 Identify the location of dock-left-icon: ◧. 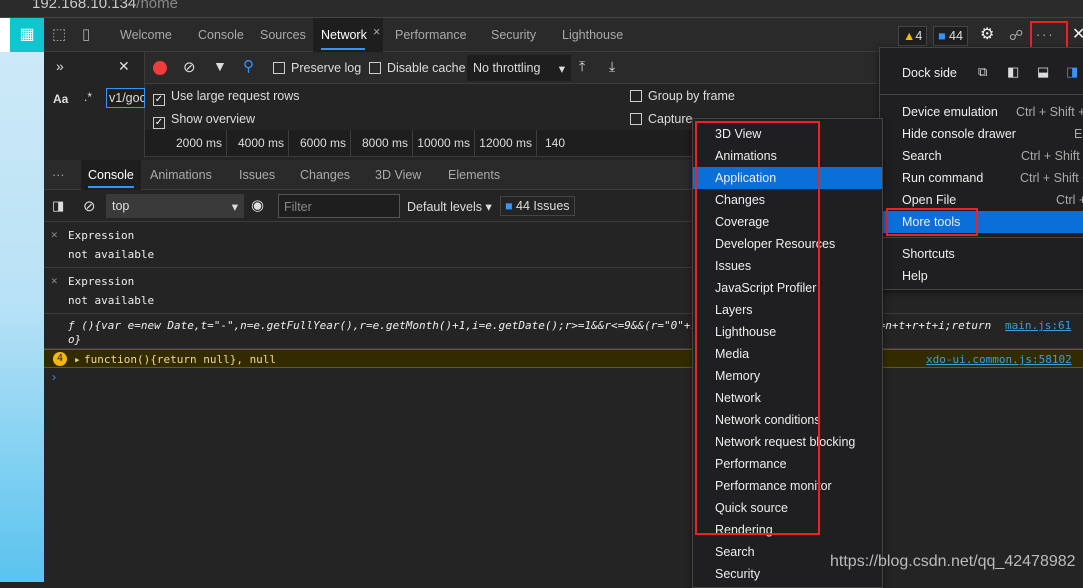
(1013, 72).